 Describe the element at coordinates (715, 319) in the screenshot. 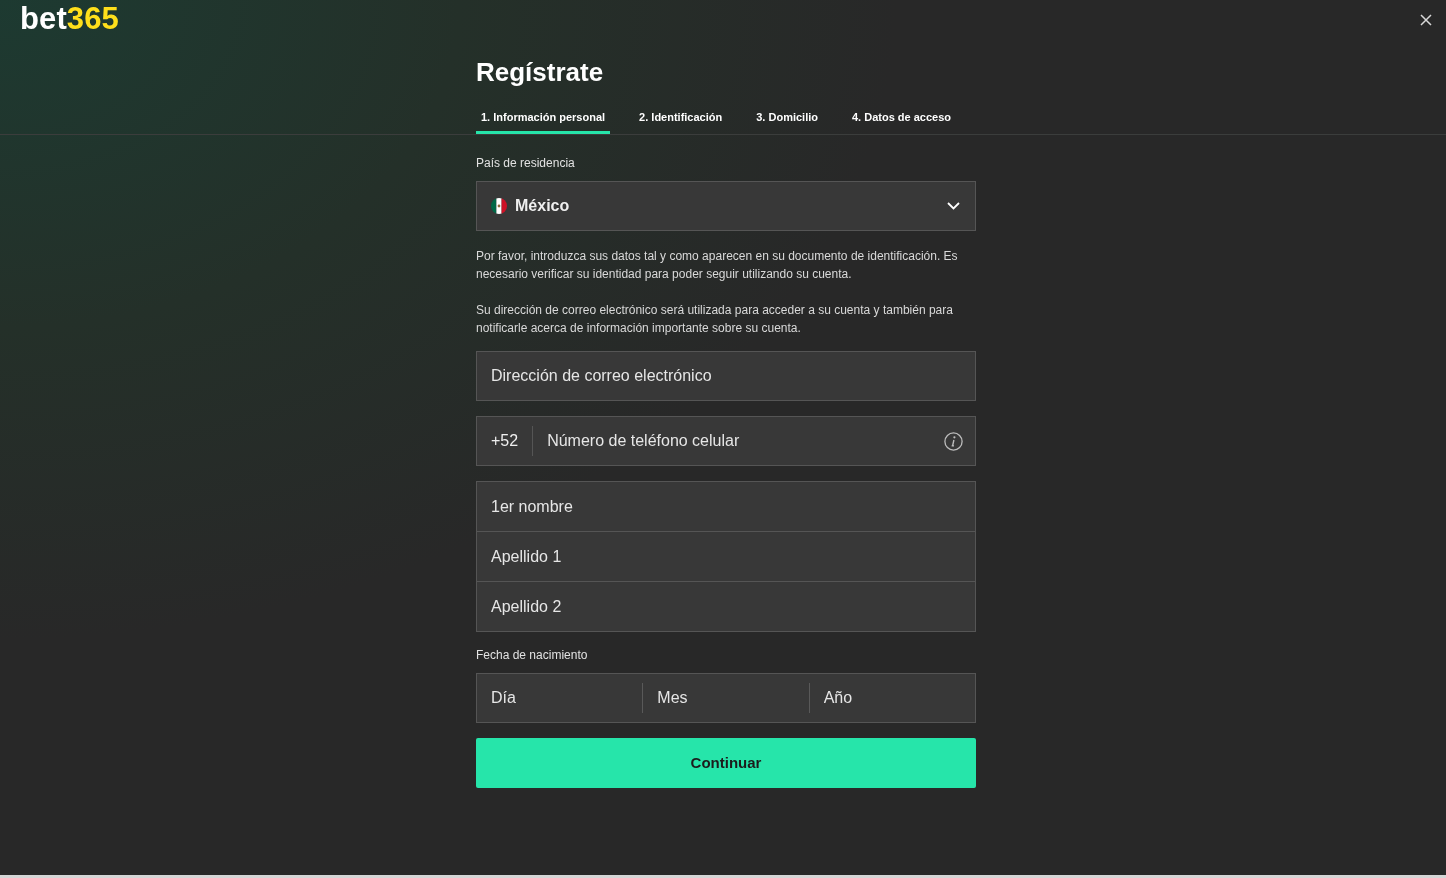

I see `info-text: Su dirección de correo electrónico será utilizada para acceder a su cuenta y también para notificarle acerca de información importante sobre su cuenta.` at that location.